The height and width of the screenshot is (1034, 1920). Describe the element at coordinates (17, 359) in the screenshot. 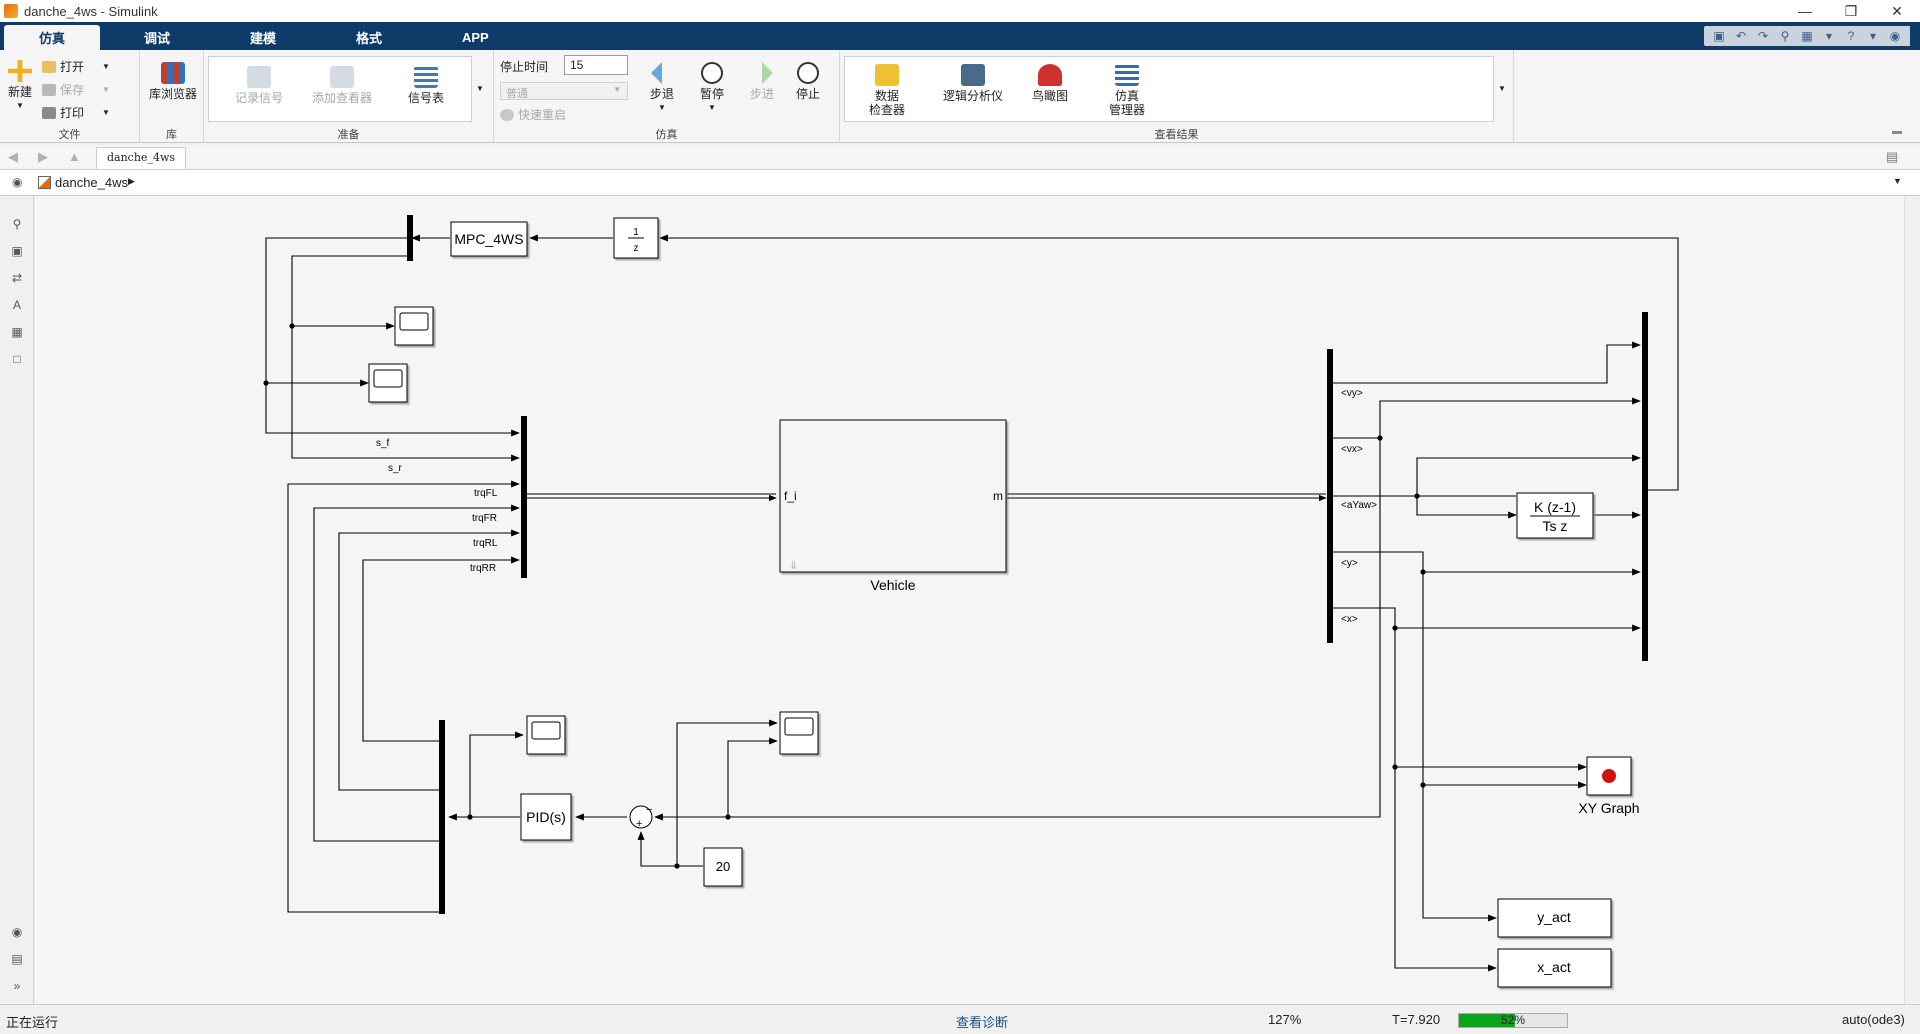

I see `area-icon: □` at that location.